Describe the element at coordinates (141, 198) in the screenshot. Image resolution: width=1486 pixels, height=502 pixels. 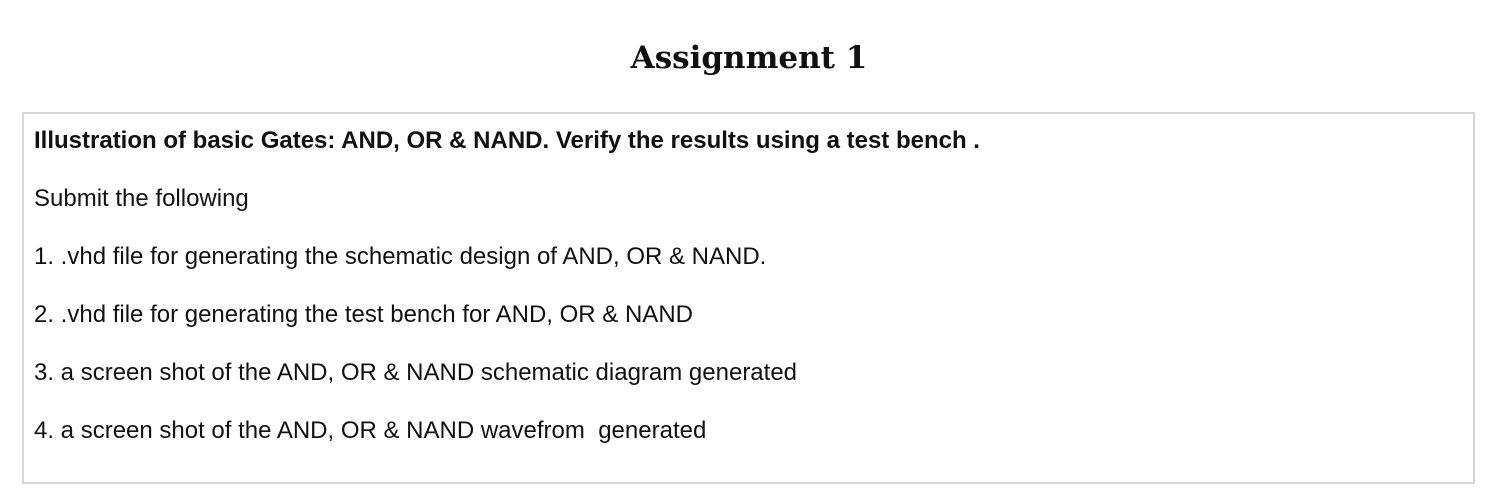
I see `submit-heading: Submit the following` at that location.